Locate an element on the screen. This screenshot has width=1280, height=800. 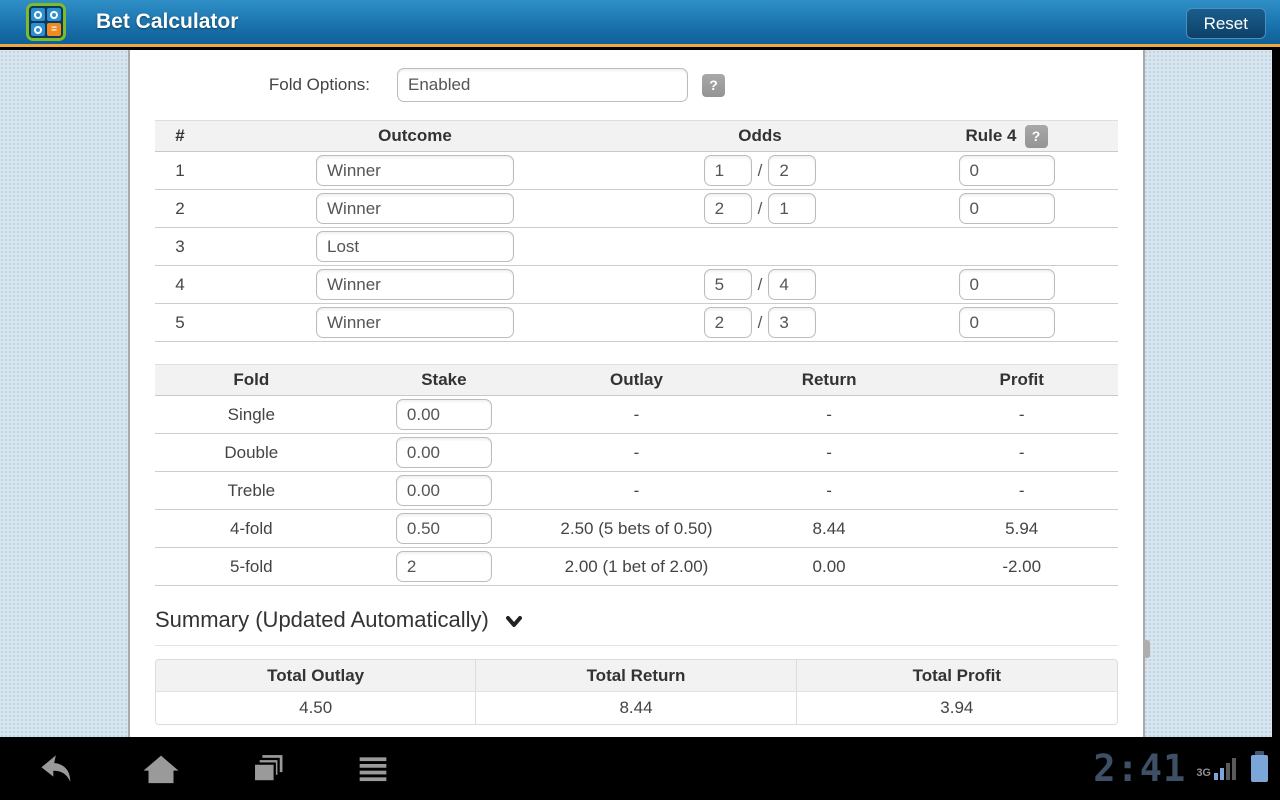
scrollbar-thumb is located at coordinates (1146, 649).